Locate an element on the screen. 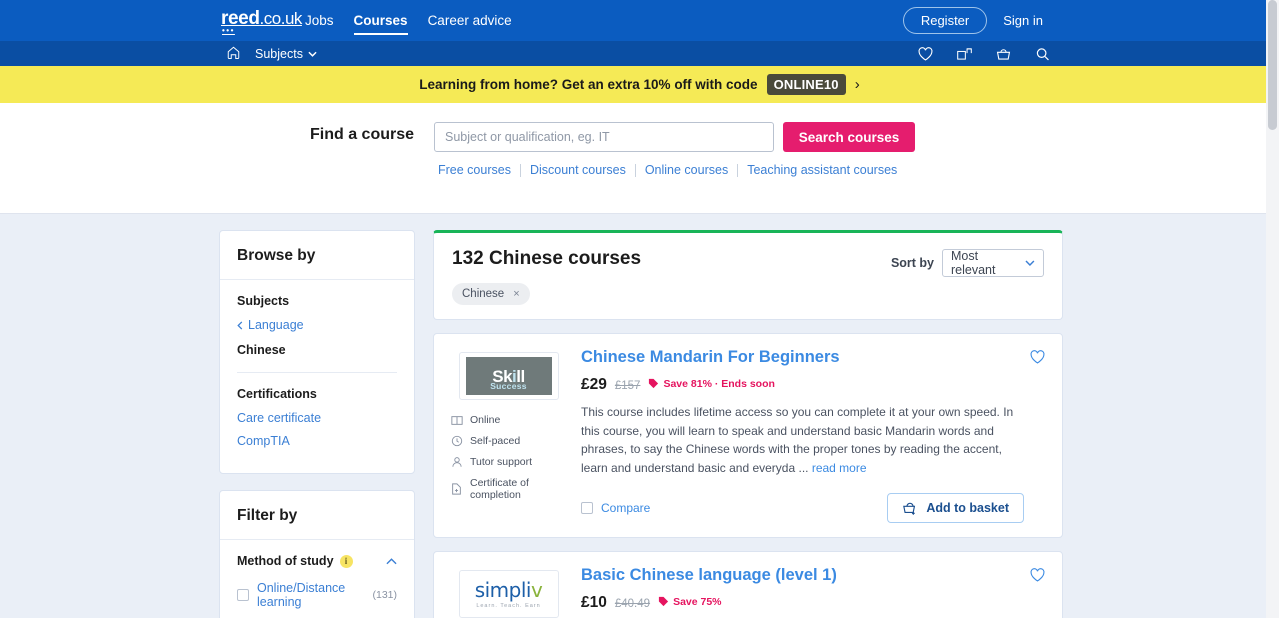  scrollbar-thumb is located at coordinates (1272, 65).